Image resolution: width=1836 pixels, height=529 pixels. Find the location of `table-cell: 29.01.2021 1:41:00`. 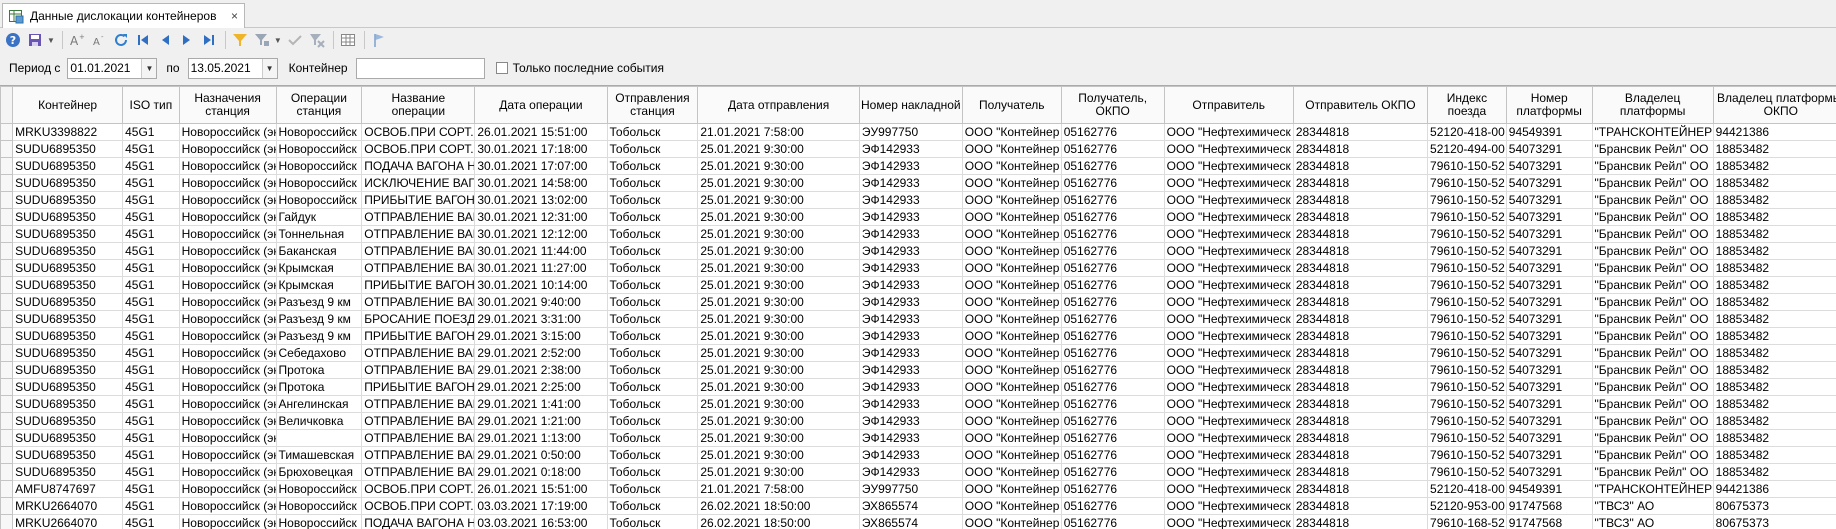

table-cell: 29.01.2021 1:41:00 is located at coordinates (541, 404).